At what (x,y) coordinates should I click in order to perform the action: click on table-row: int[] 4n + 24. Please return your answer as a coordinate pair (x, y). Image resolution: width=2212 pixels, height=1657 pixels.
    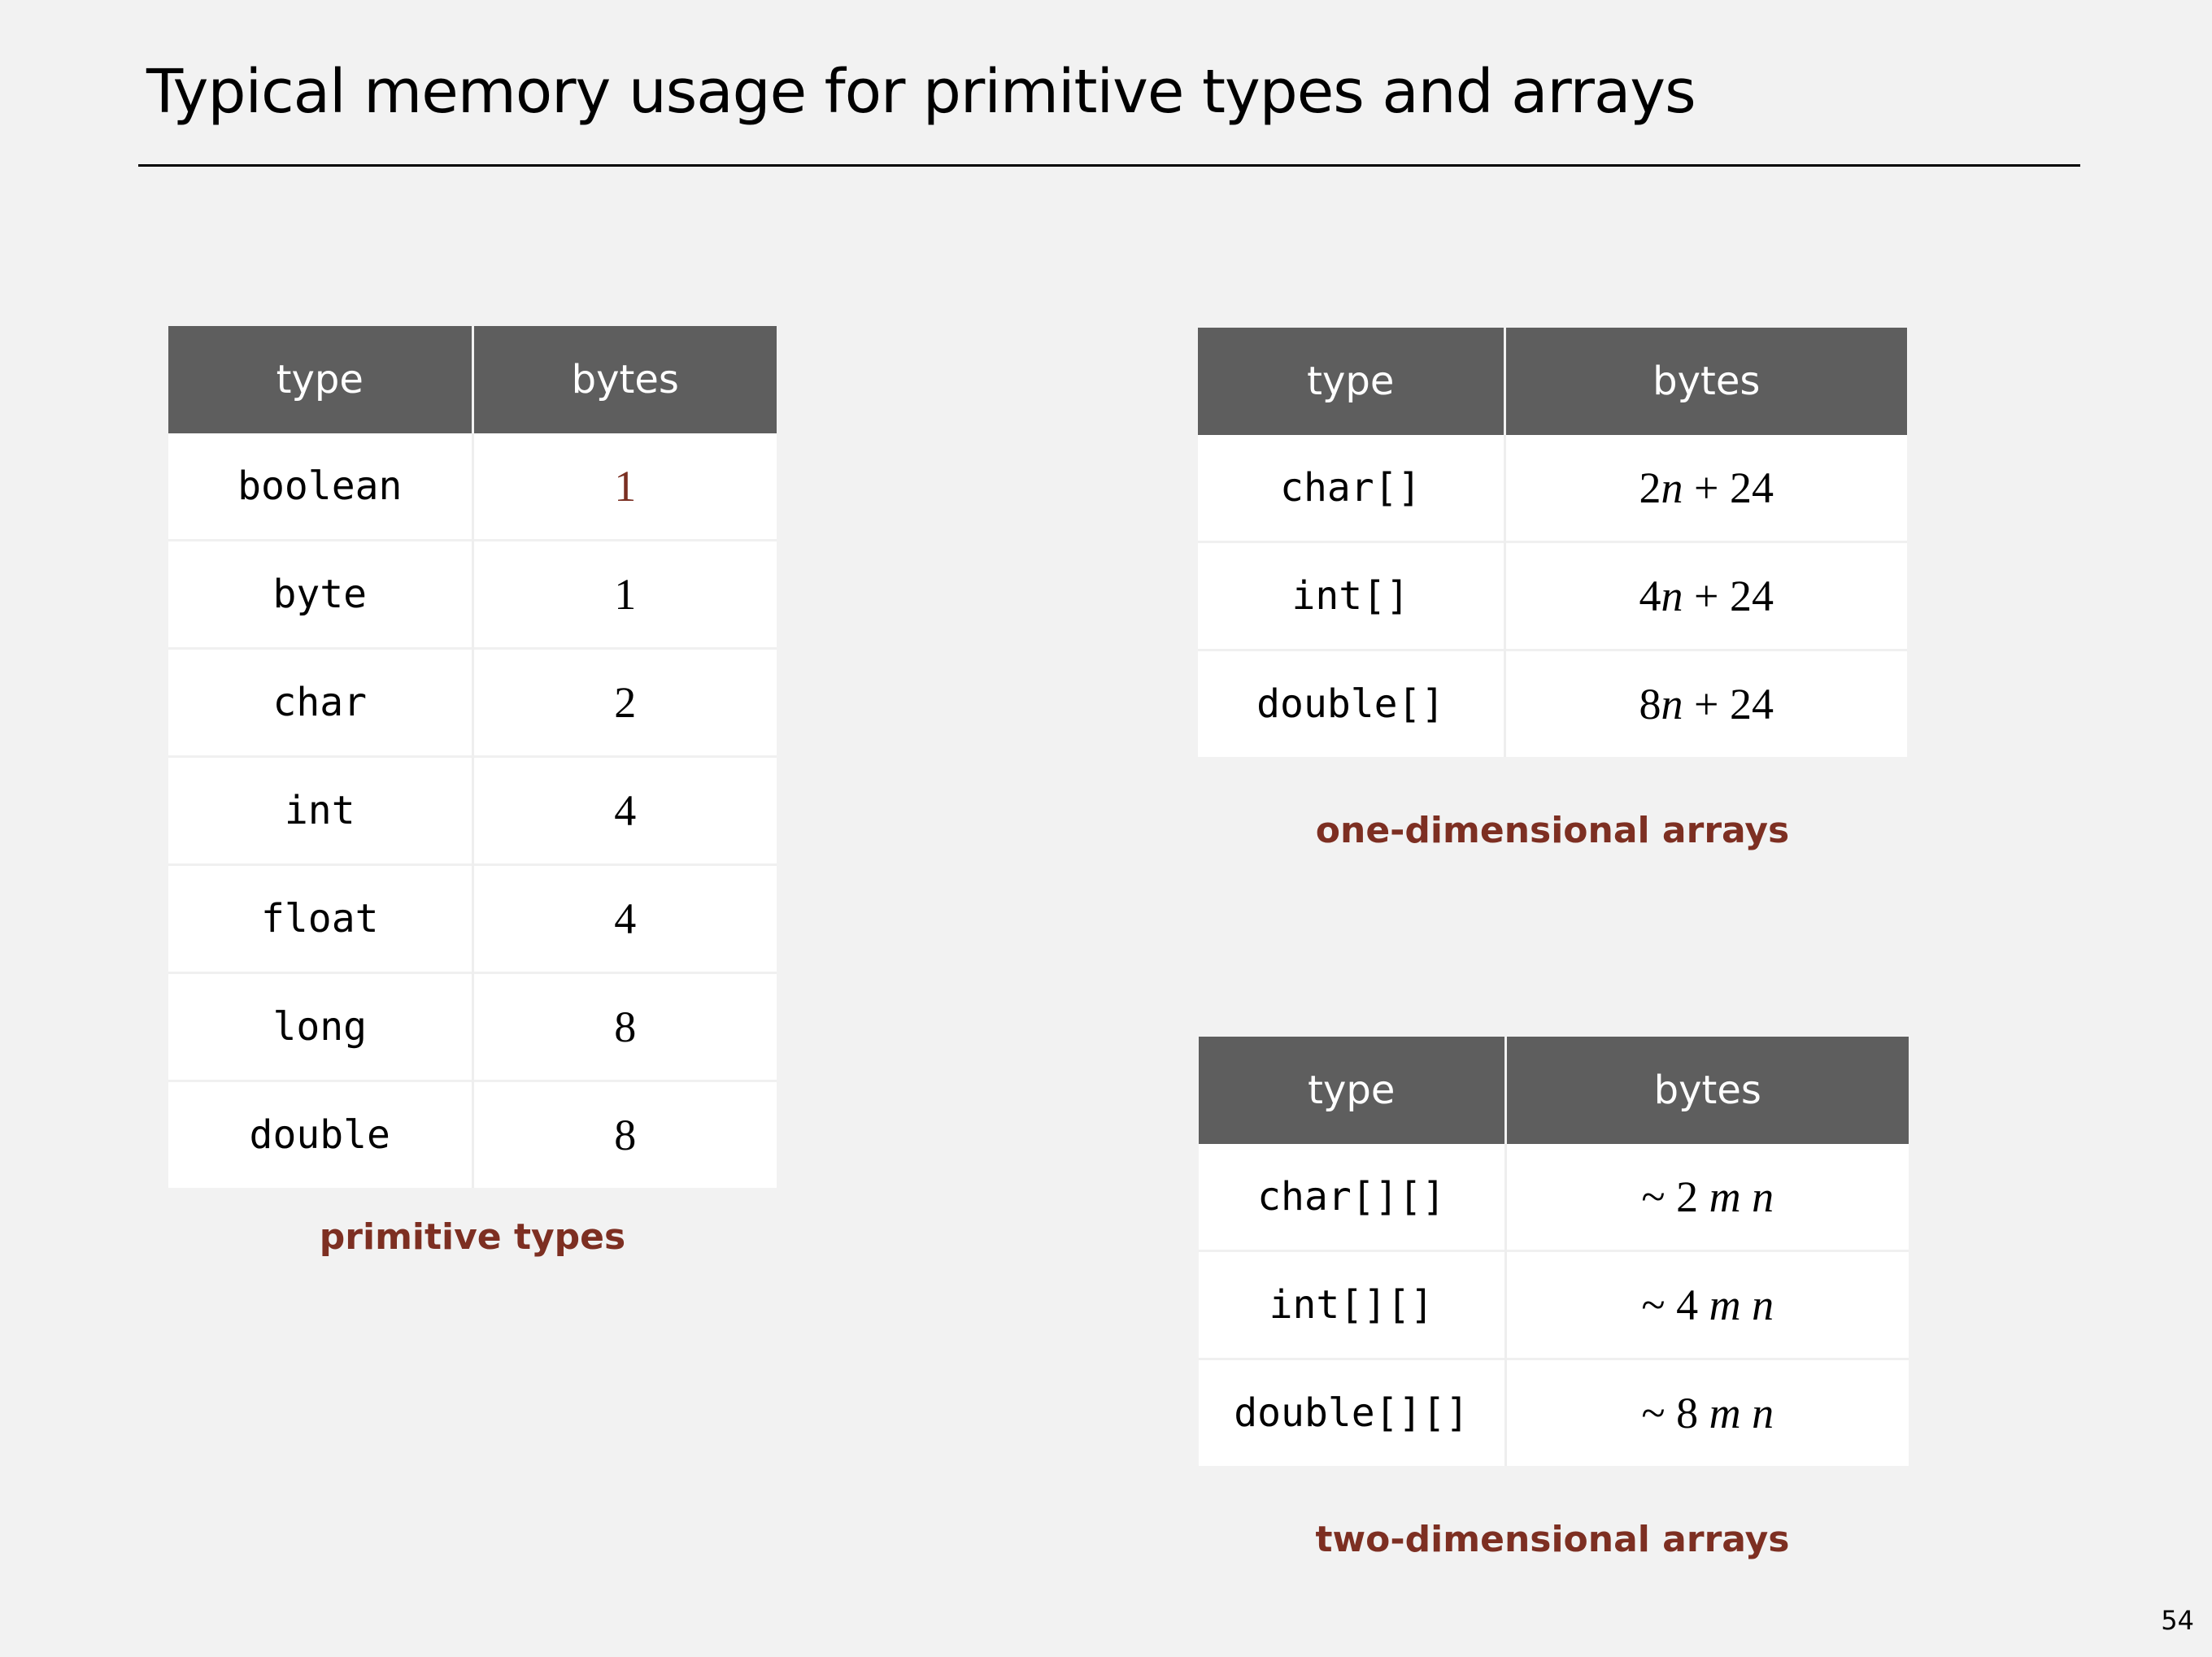
    Looking at the image, I should click on (1552, 595).